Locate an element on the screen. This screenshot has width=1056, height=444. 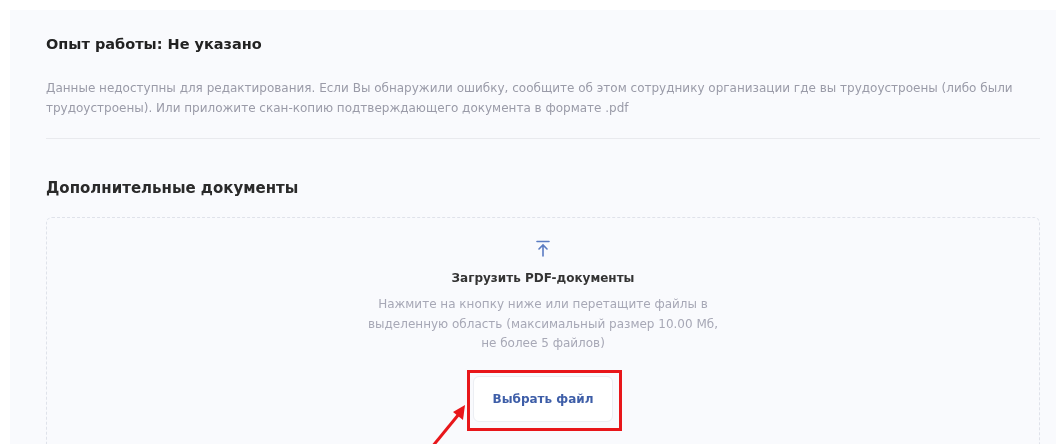
section-title: Опыт работы: Не указано is located at coordinates (154, 44).